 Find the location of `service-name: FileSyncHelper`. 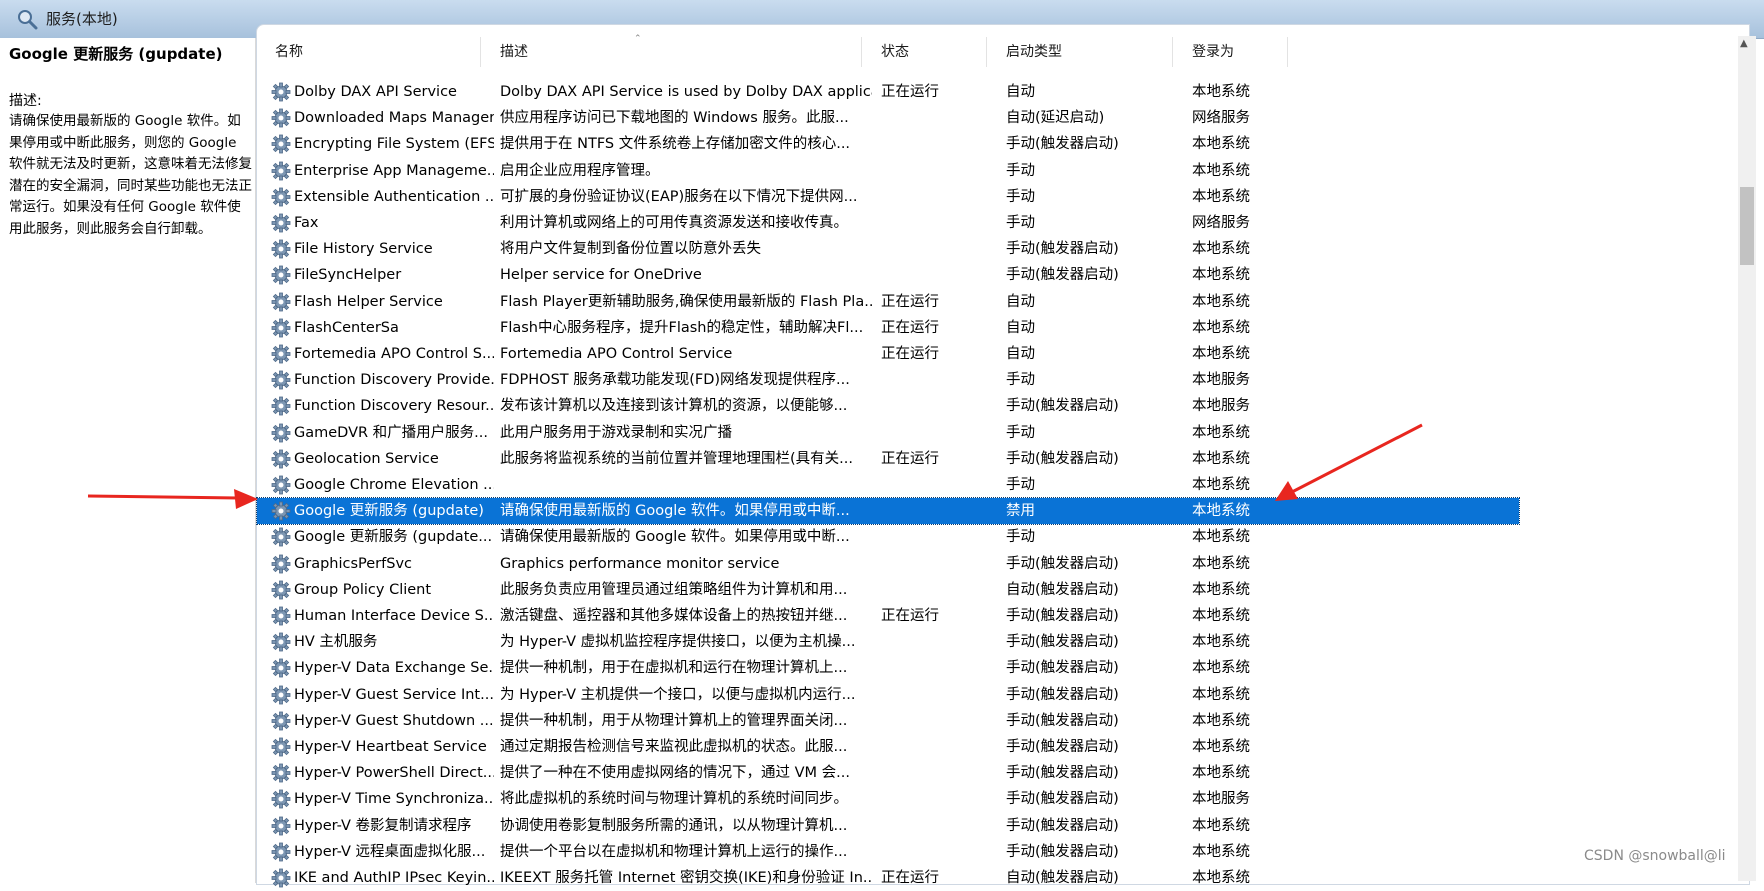

service-name: FileSyncHelper is located at coordinates (348, 275).